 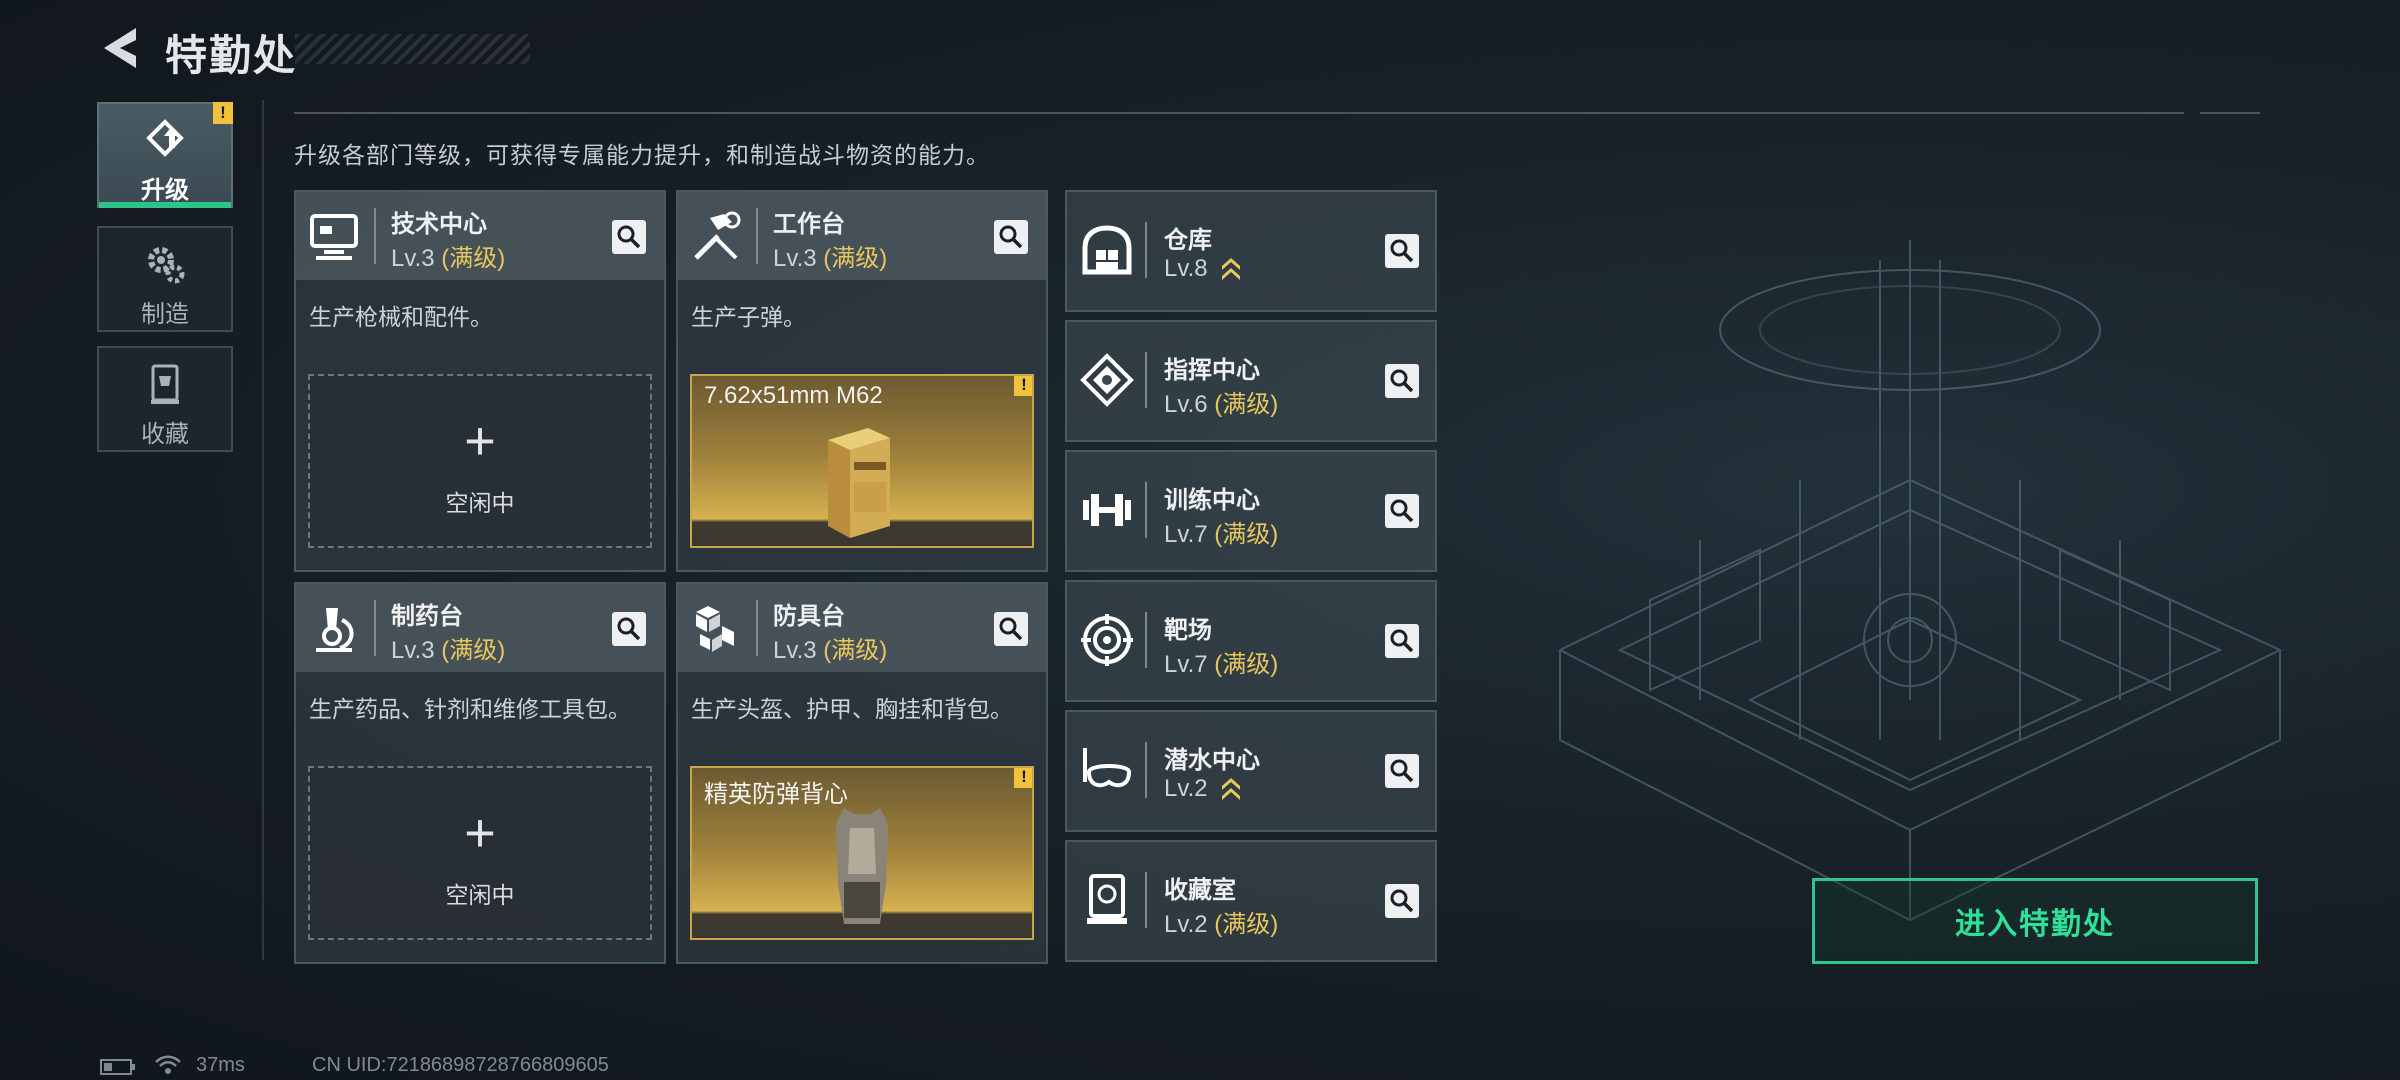 I want to click on facility-level: Lv.7 (满级), so click(x=1221, y=661).